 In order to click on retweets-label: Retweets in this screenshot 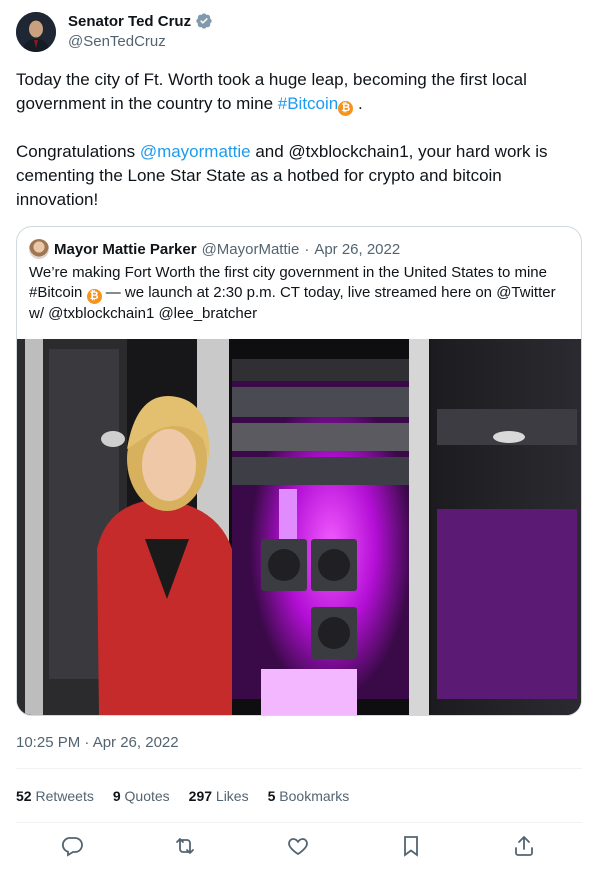, I will do `click(64, 796)`.